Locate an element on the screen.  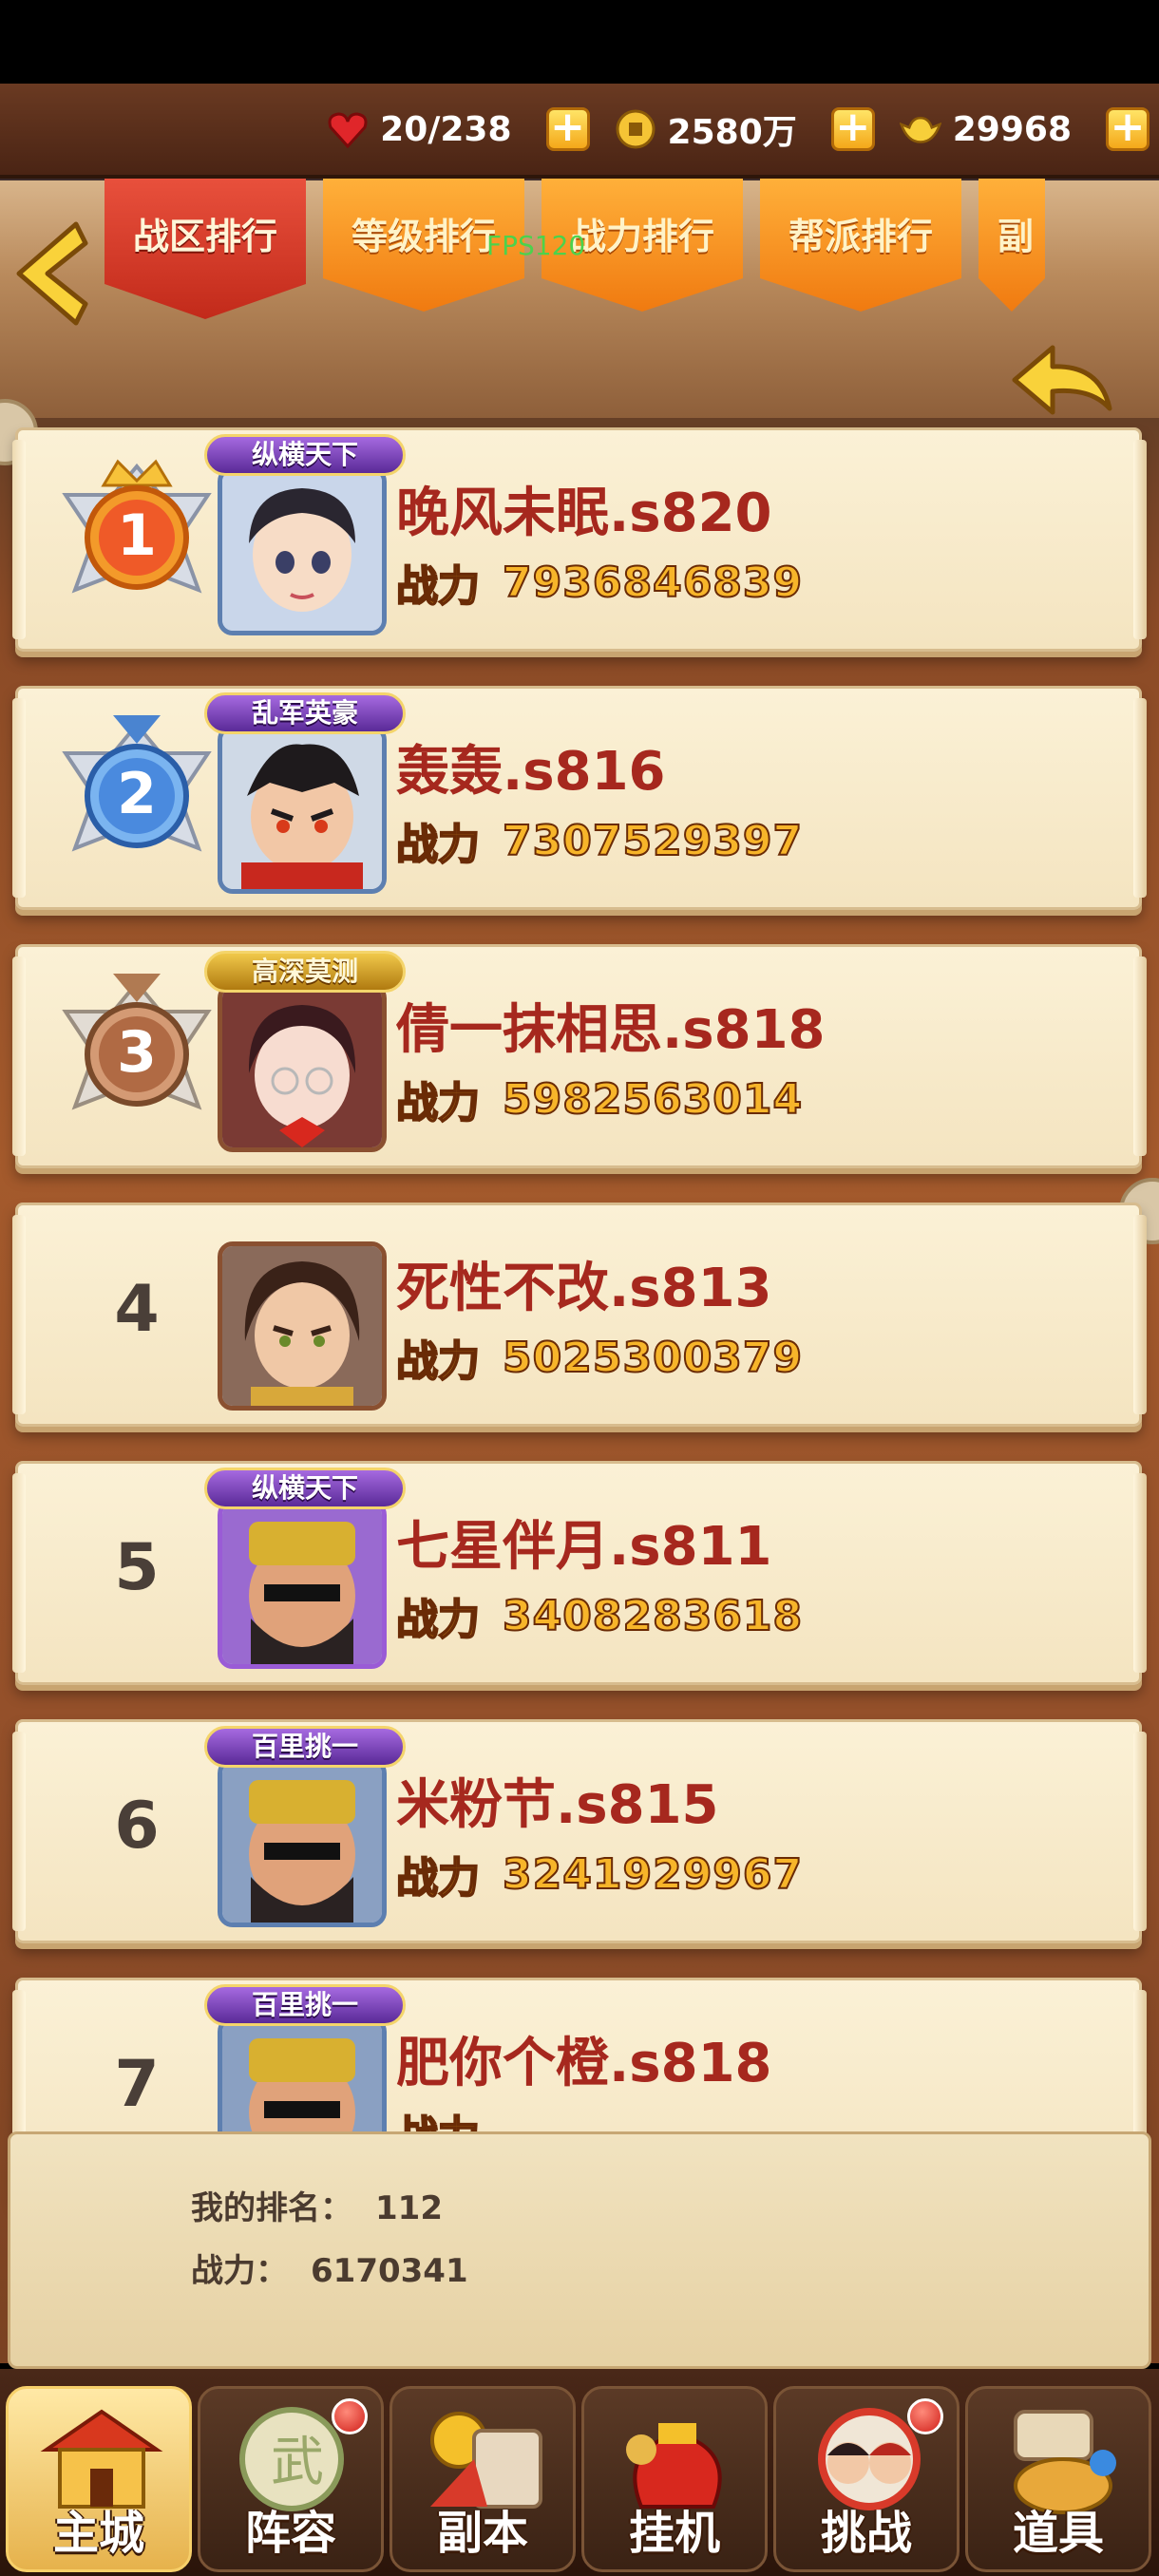
power-value: 3408283618 is located at coordinates (653, 1616).